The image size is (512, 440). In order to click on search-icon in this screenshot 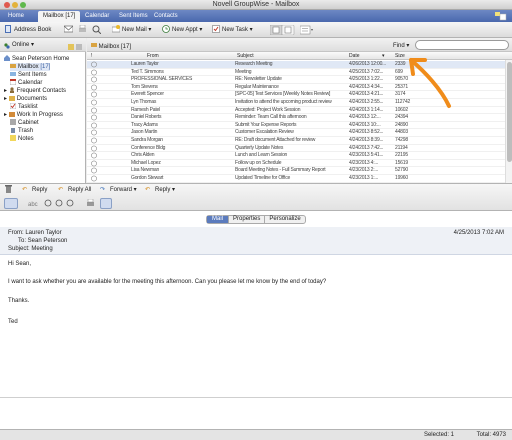, I will do `click(97, 30)`.